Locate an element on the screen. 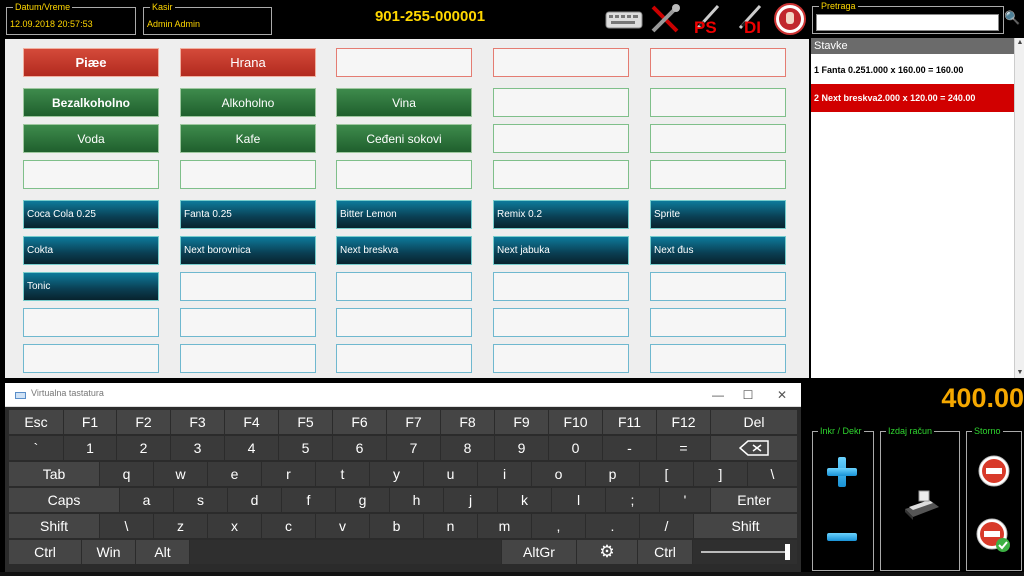 The height and width of the screenshot is (576, 1024). key-o: o is located at coordinates (558, 474).